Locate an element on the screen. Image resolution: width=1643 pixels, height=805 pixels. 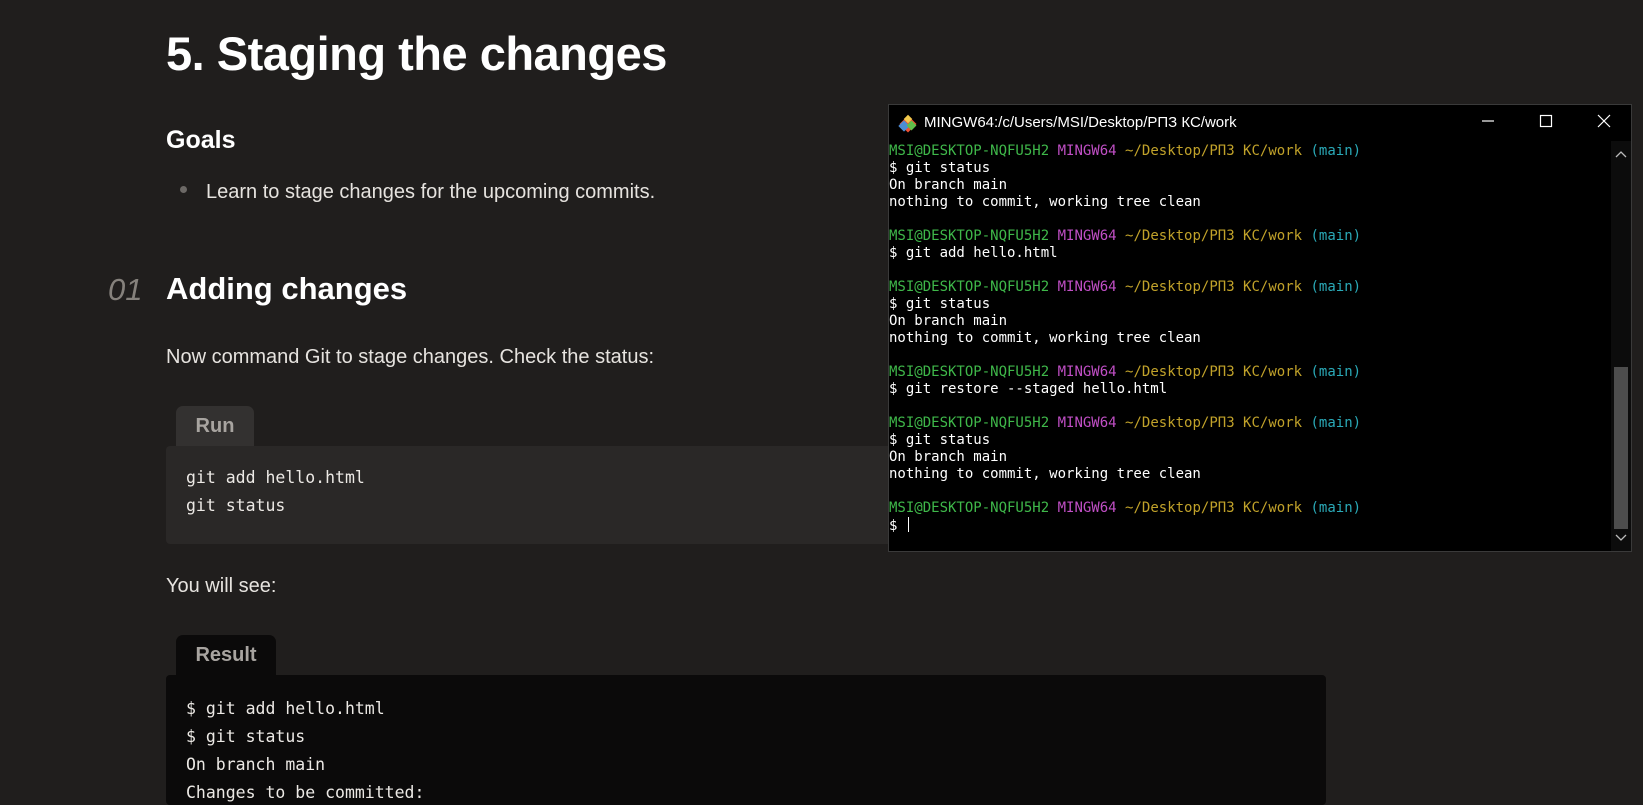
text-cursor is located at coordinates (908, 524).